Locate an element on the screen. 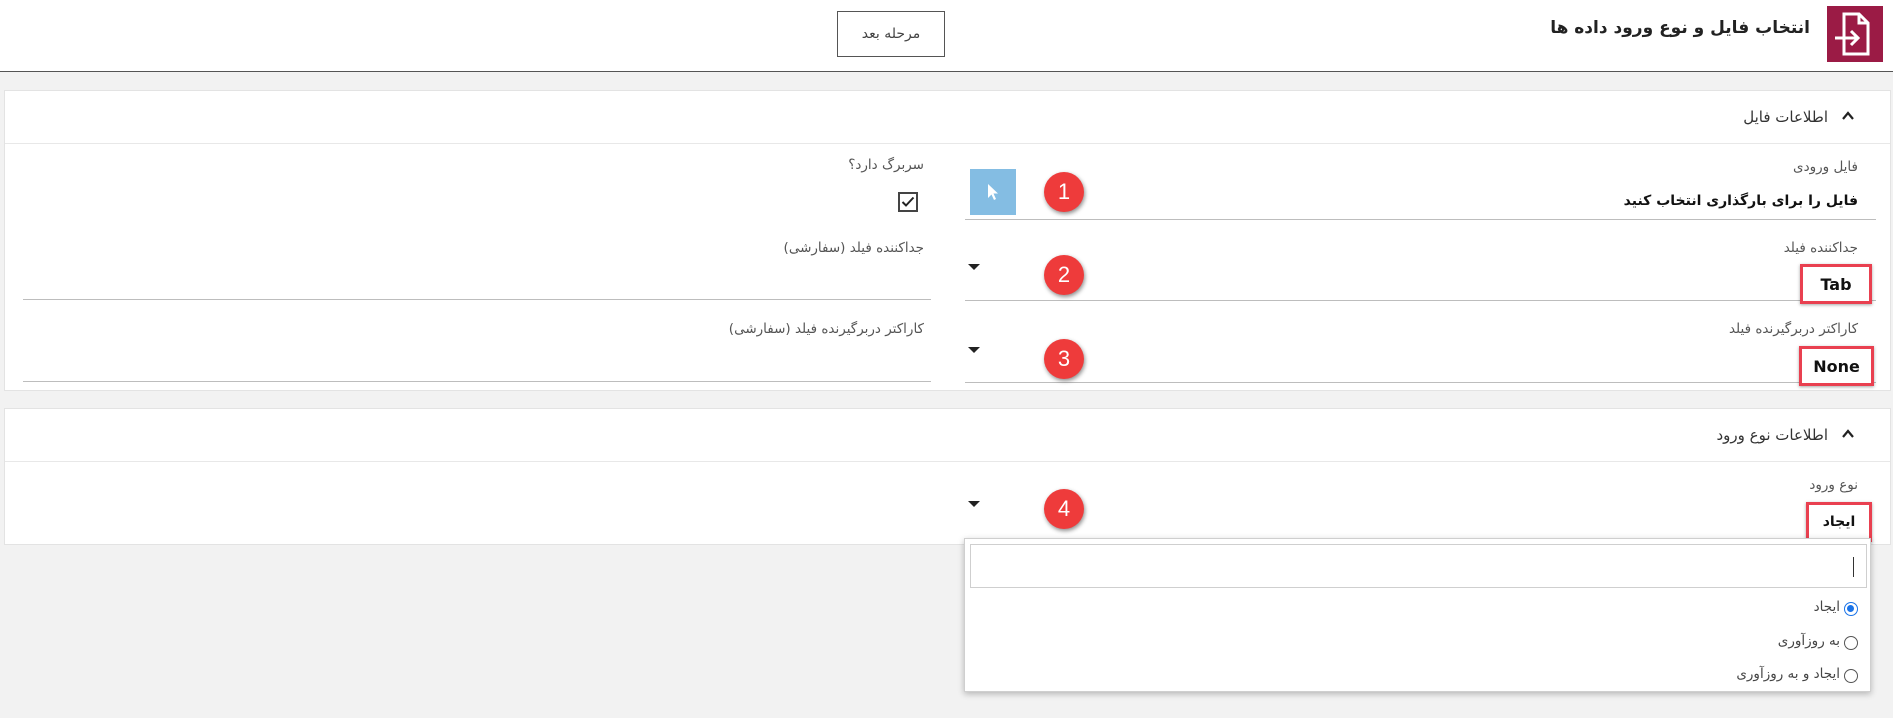 The width and height of the screenshot is (1893, 718). has-header-checkbox is located at coordinates (908, 202).